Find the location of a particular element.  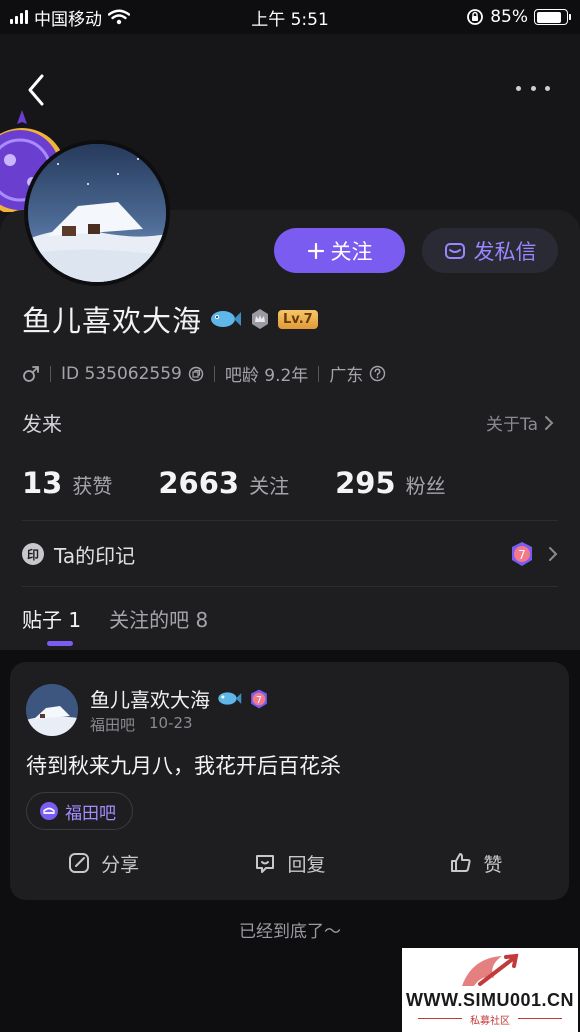

post-author-avatar is located at coordinates (52, 710).